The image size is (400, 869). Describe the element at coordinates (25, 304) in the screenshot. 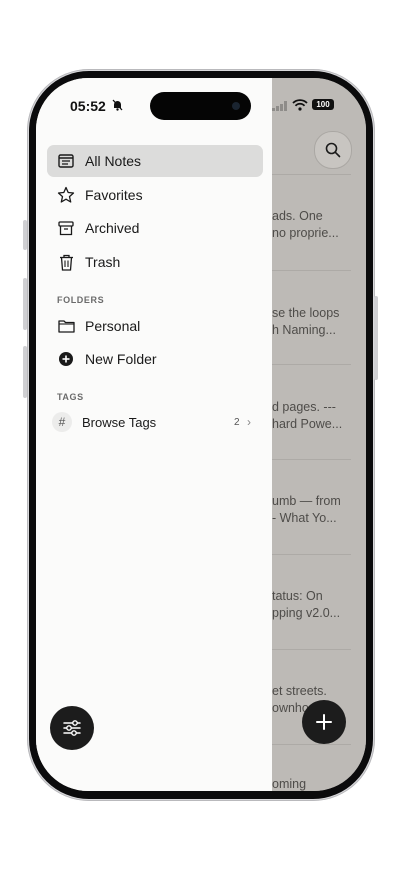

I see `volume-up-button` at that location.